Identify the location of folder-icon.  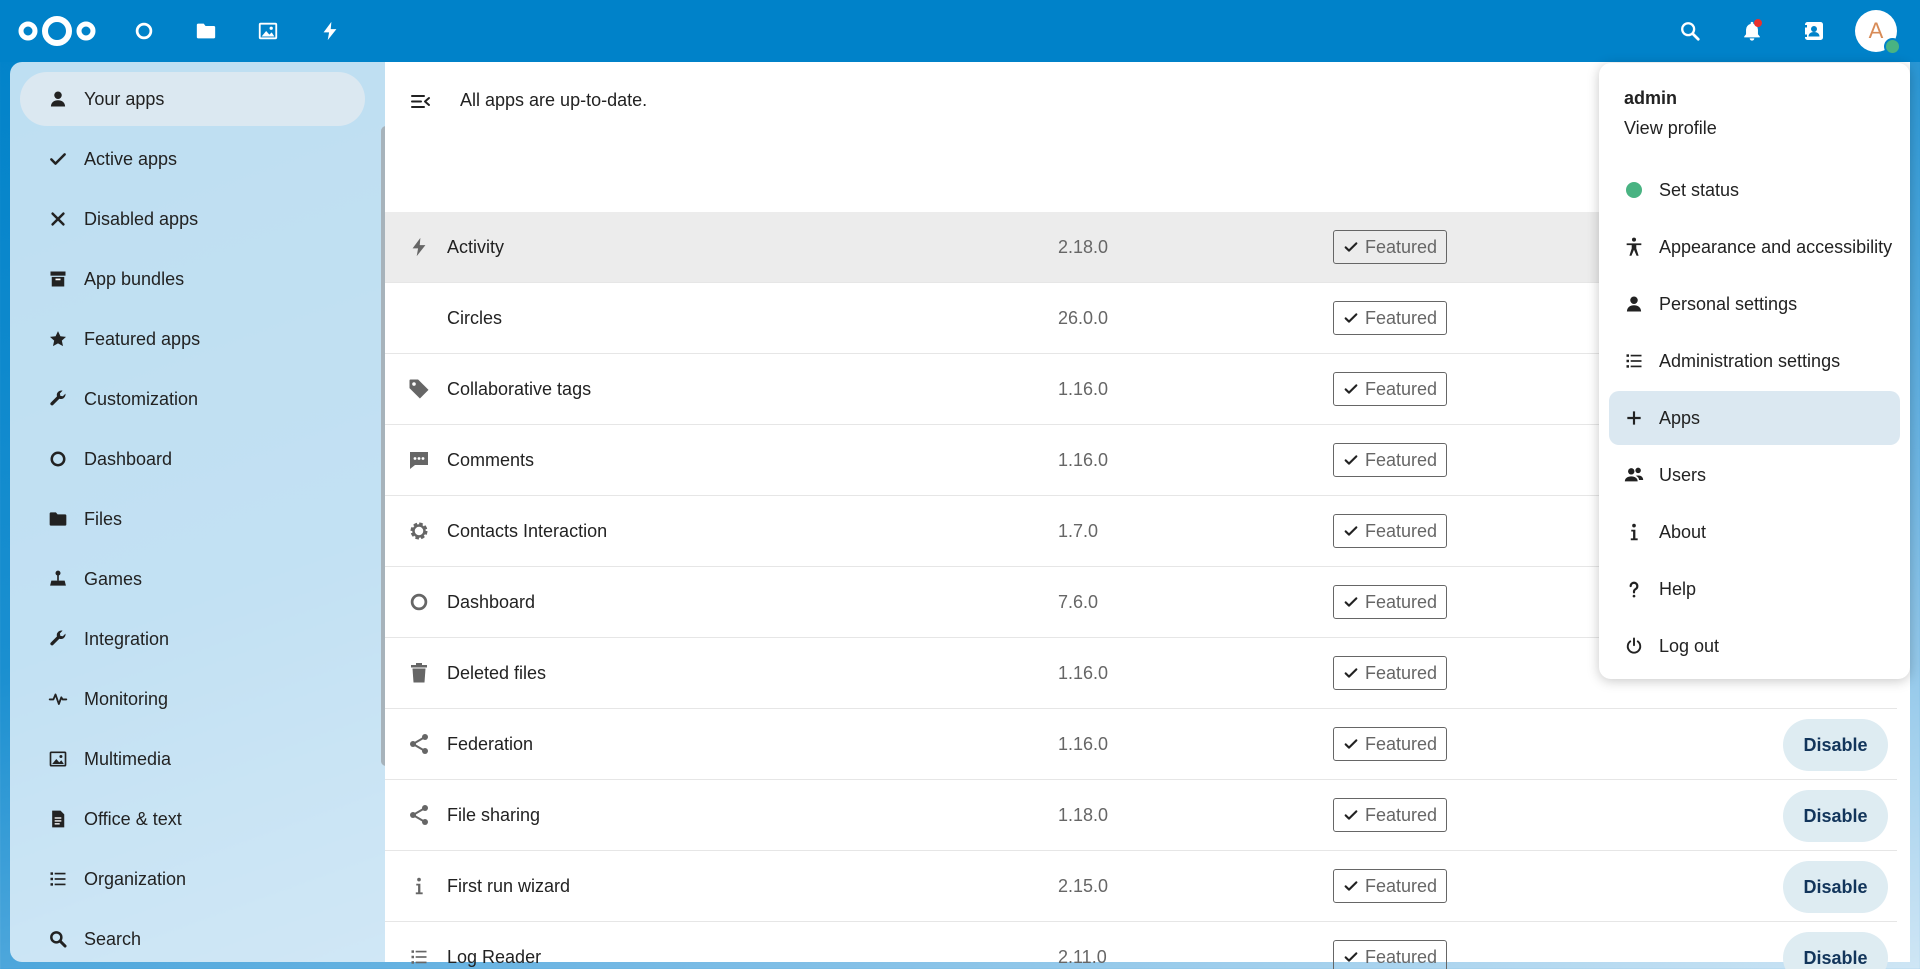
(58, 519).